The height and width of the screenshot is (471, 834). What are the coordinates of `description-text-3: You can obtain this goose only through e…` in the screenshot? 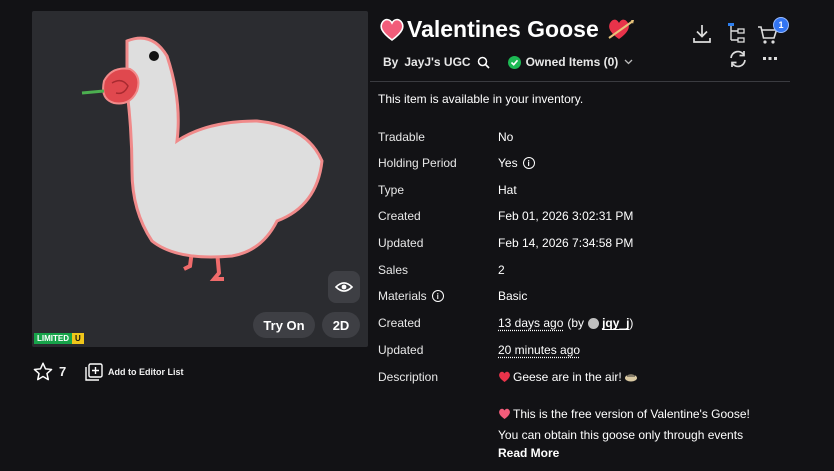 It's located at (621, 435).